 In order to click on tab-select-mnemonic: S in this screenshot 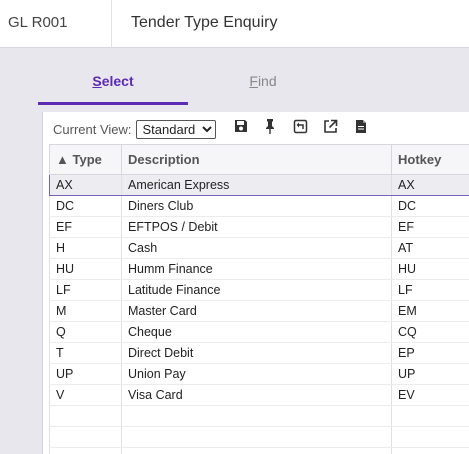, I will do `click(97, 81)`.